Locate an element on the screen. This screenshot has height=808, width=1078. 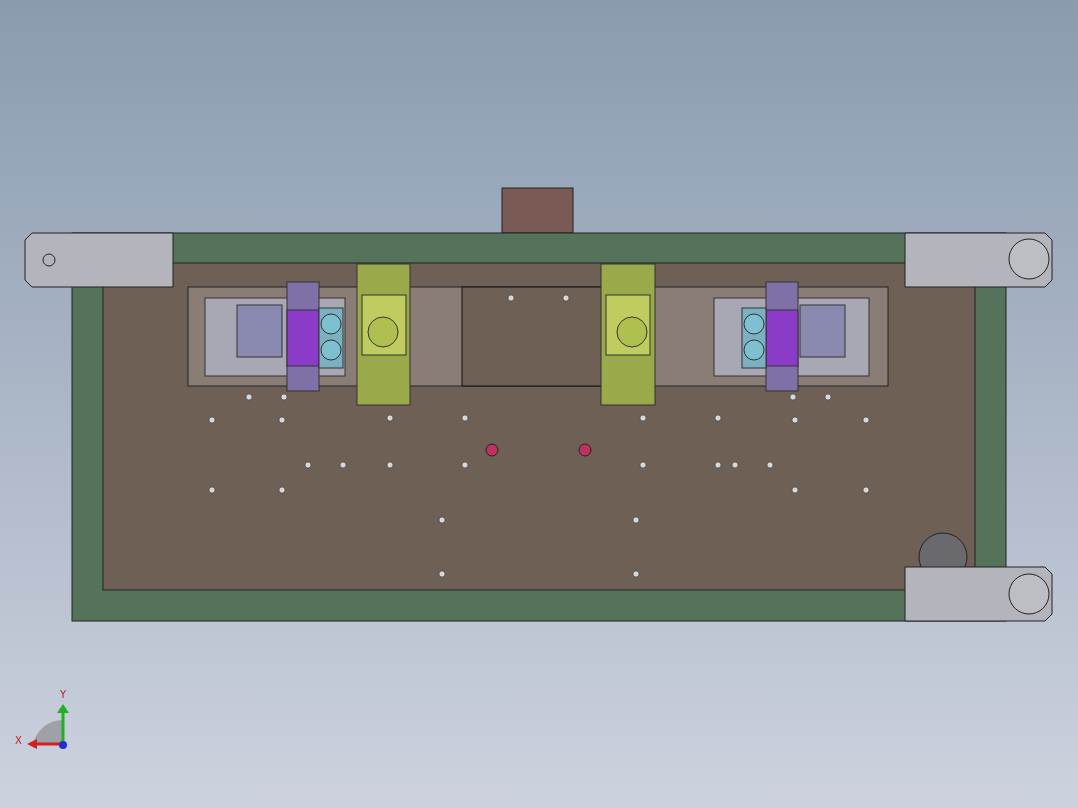
axis-label: Y is located at coordinates (63, 694).